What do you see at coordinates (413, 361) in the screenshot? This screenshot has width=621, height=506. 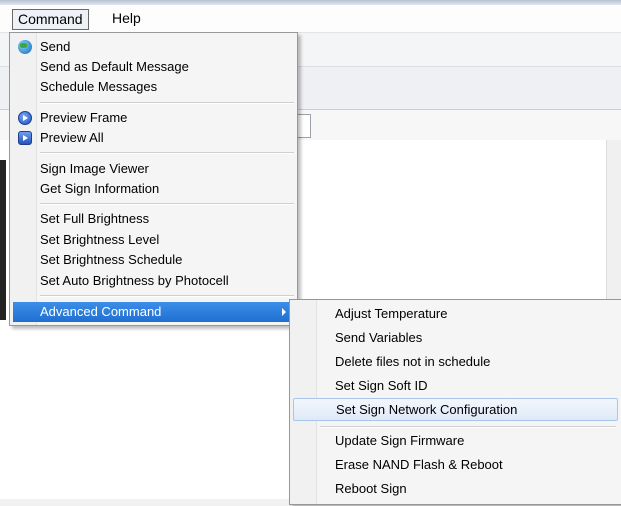 I see `menu-item-label: Delete files not in schedule` at bounding box center [413, 361].